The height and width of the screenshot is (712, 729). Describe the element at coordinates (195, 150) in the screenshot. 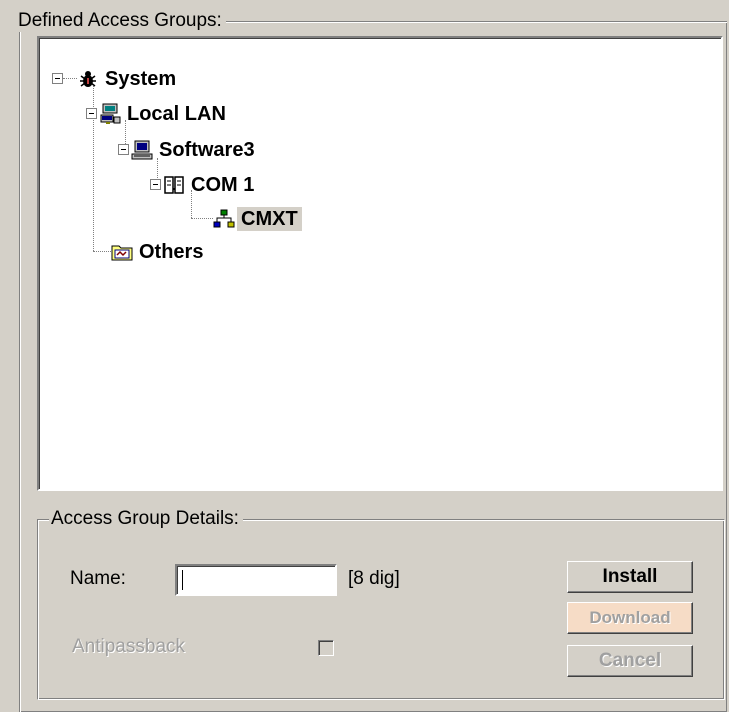

I see `tree-node-software3: Software3` at that location.